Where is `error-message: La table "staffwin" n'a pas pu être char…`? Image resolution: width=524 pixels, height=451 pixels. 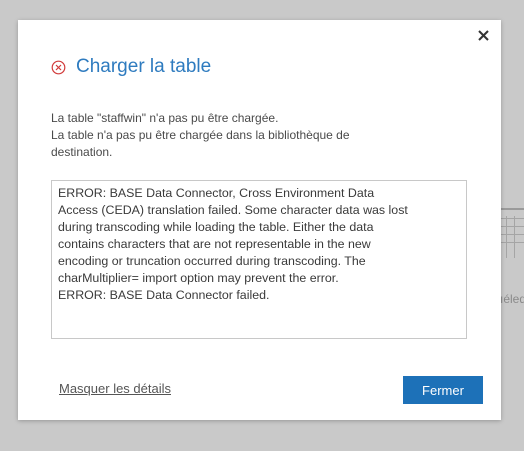
error-message: La table "staffwin" n'a pas pu être char… is located at coordinates (261, 135).